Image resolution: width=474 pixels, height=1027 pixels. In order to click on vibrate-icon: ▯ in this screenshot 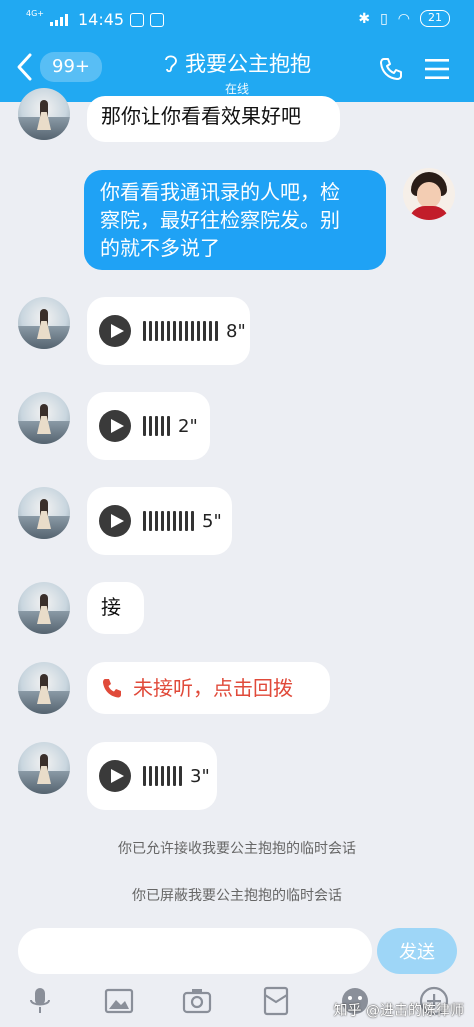, I will do `click(384, 18)`.